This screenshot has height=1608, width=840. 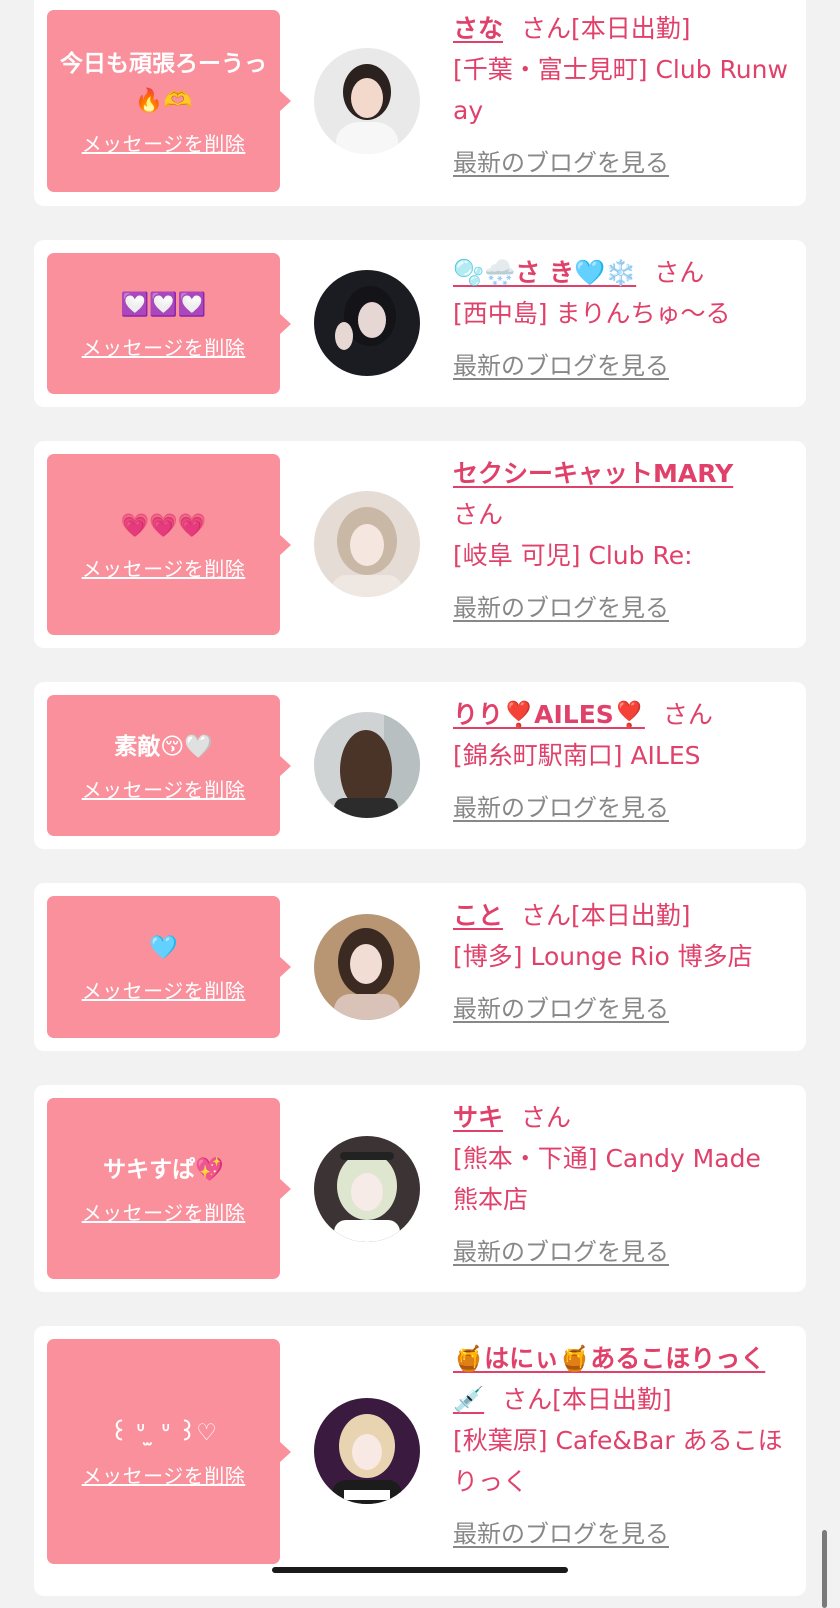 What do you see at coordinates (478, 28) in the screenshot?
I see `girl-name-link: さな` at bounding box center [478, 28].